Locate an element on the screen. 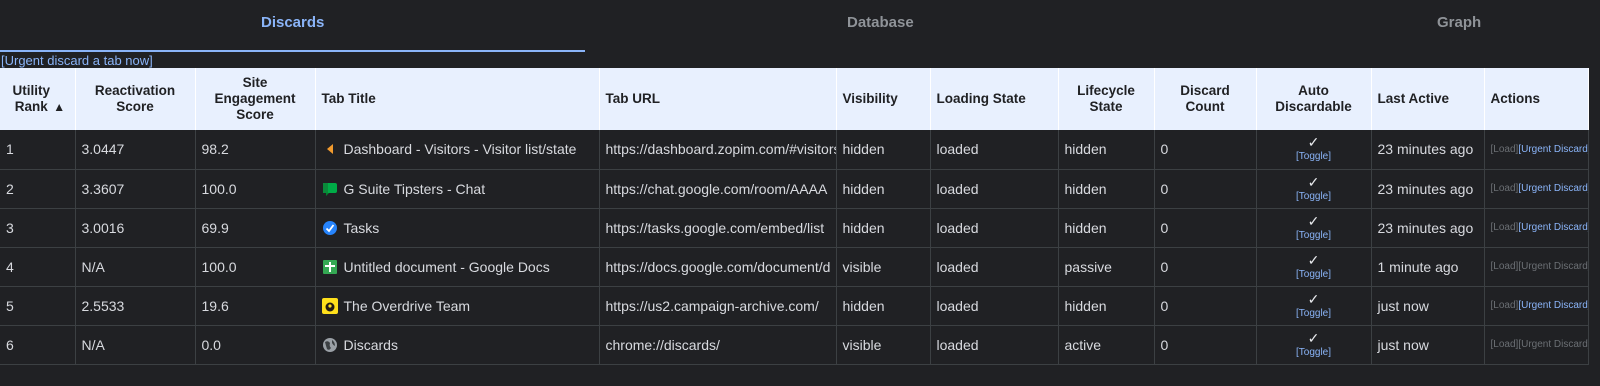 This screenshot has height=386, width=1600. tab-database: Database is located at coordinates (880, 22).